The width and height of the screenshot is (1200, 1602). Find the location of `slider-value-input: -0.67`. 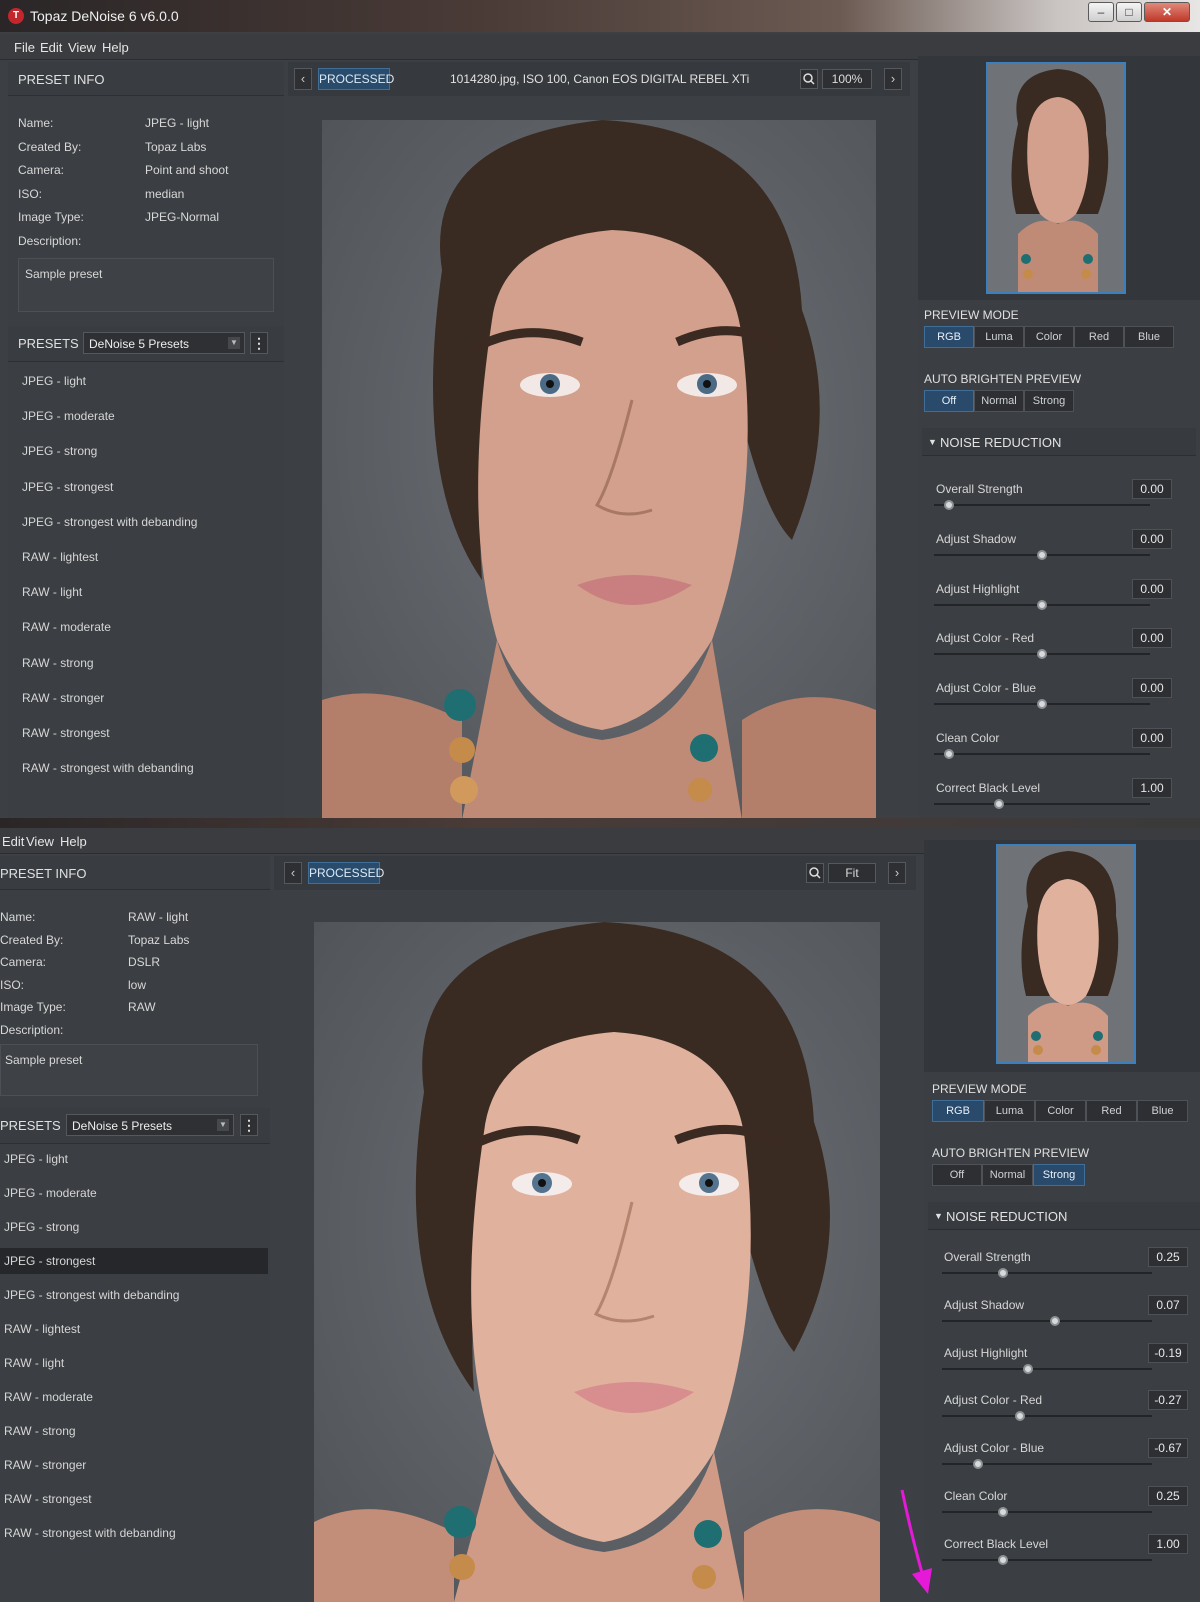

slider-value-input: -0.67 is located at coordinates (1168, 1448).